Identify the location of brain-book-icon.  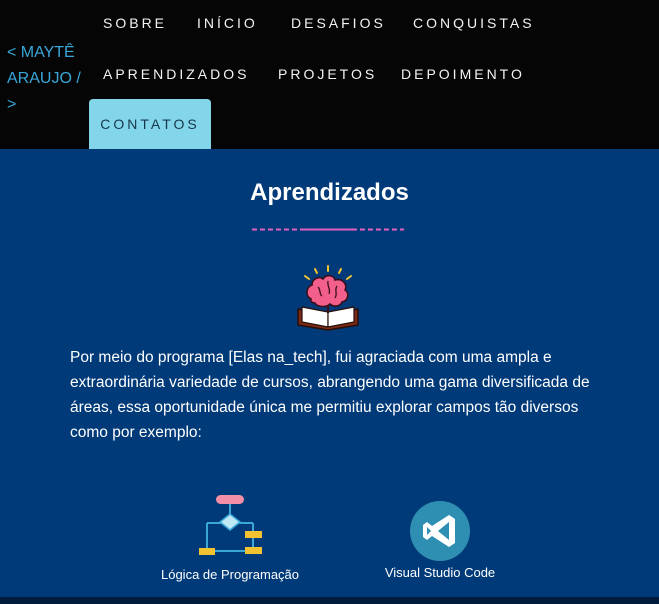
(328, 298).